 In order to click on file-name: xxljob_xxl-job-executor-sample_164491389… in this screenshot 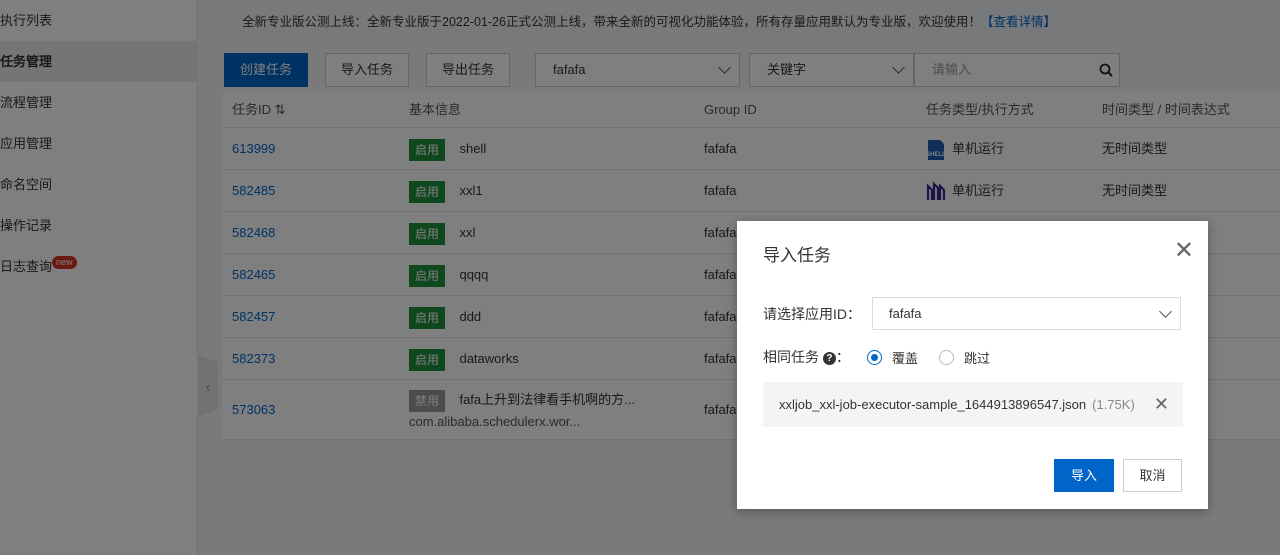, I will do `click(933, 404)`.